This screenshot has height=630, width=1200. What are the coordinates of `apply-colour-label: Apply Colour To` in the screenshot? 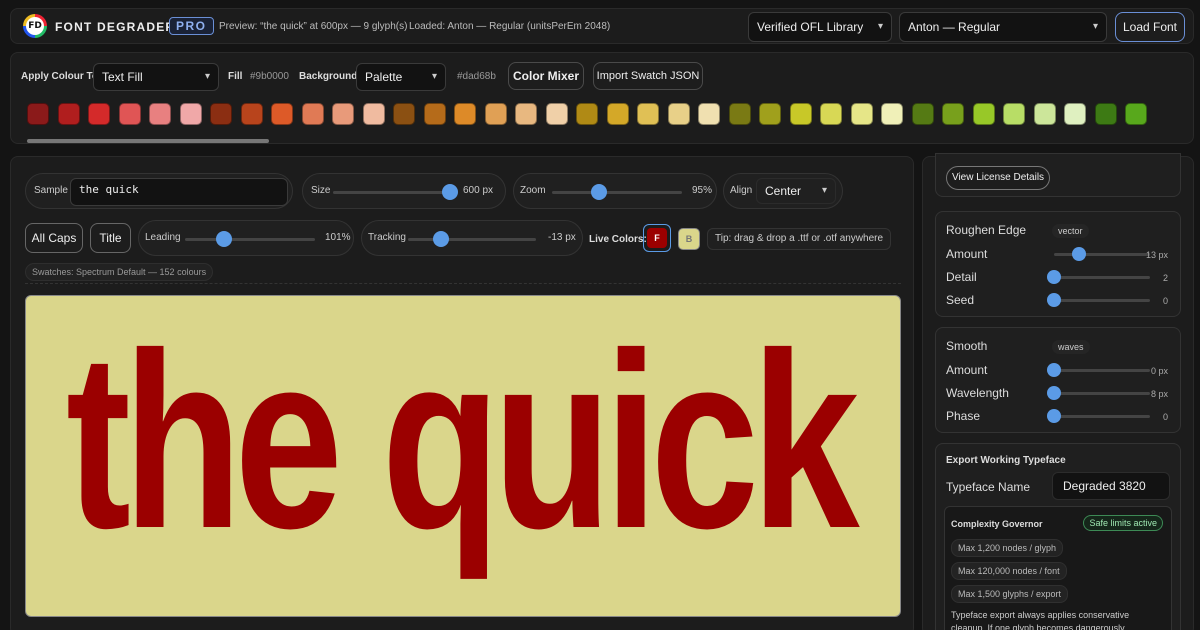 It's located at (60, 76).